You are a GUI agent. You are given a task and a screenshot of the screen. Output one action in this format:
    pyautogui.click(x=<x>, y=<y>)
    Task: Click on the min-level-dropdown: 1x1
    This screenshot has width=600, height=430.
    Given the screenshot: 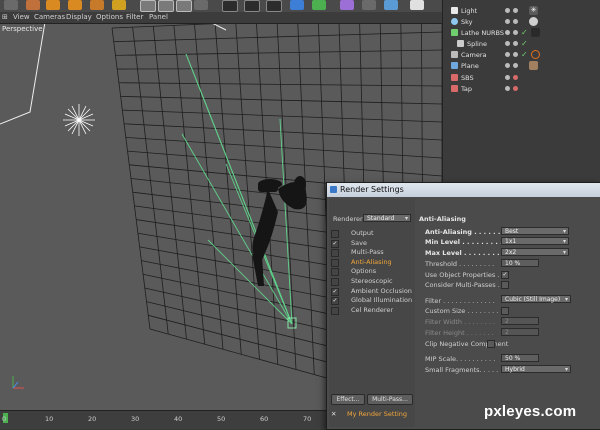 What is the action you would take?
    pyautogui.click(x=535, y=241)
    